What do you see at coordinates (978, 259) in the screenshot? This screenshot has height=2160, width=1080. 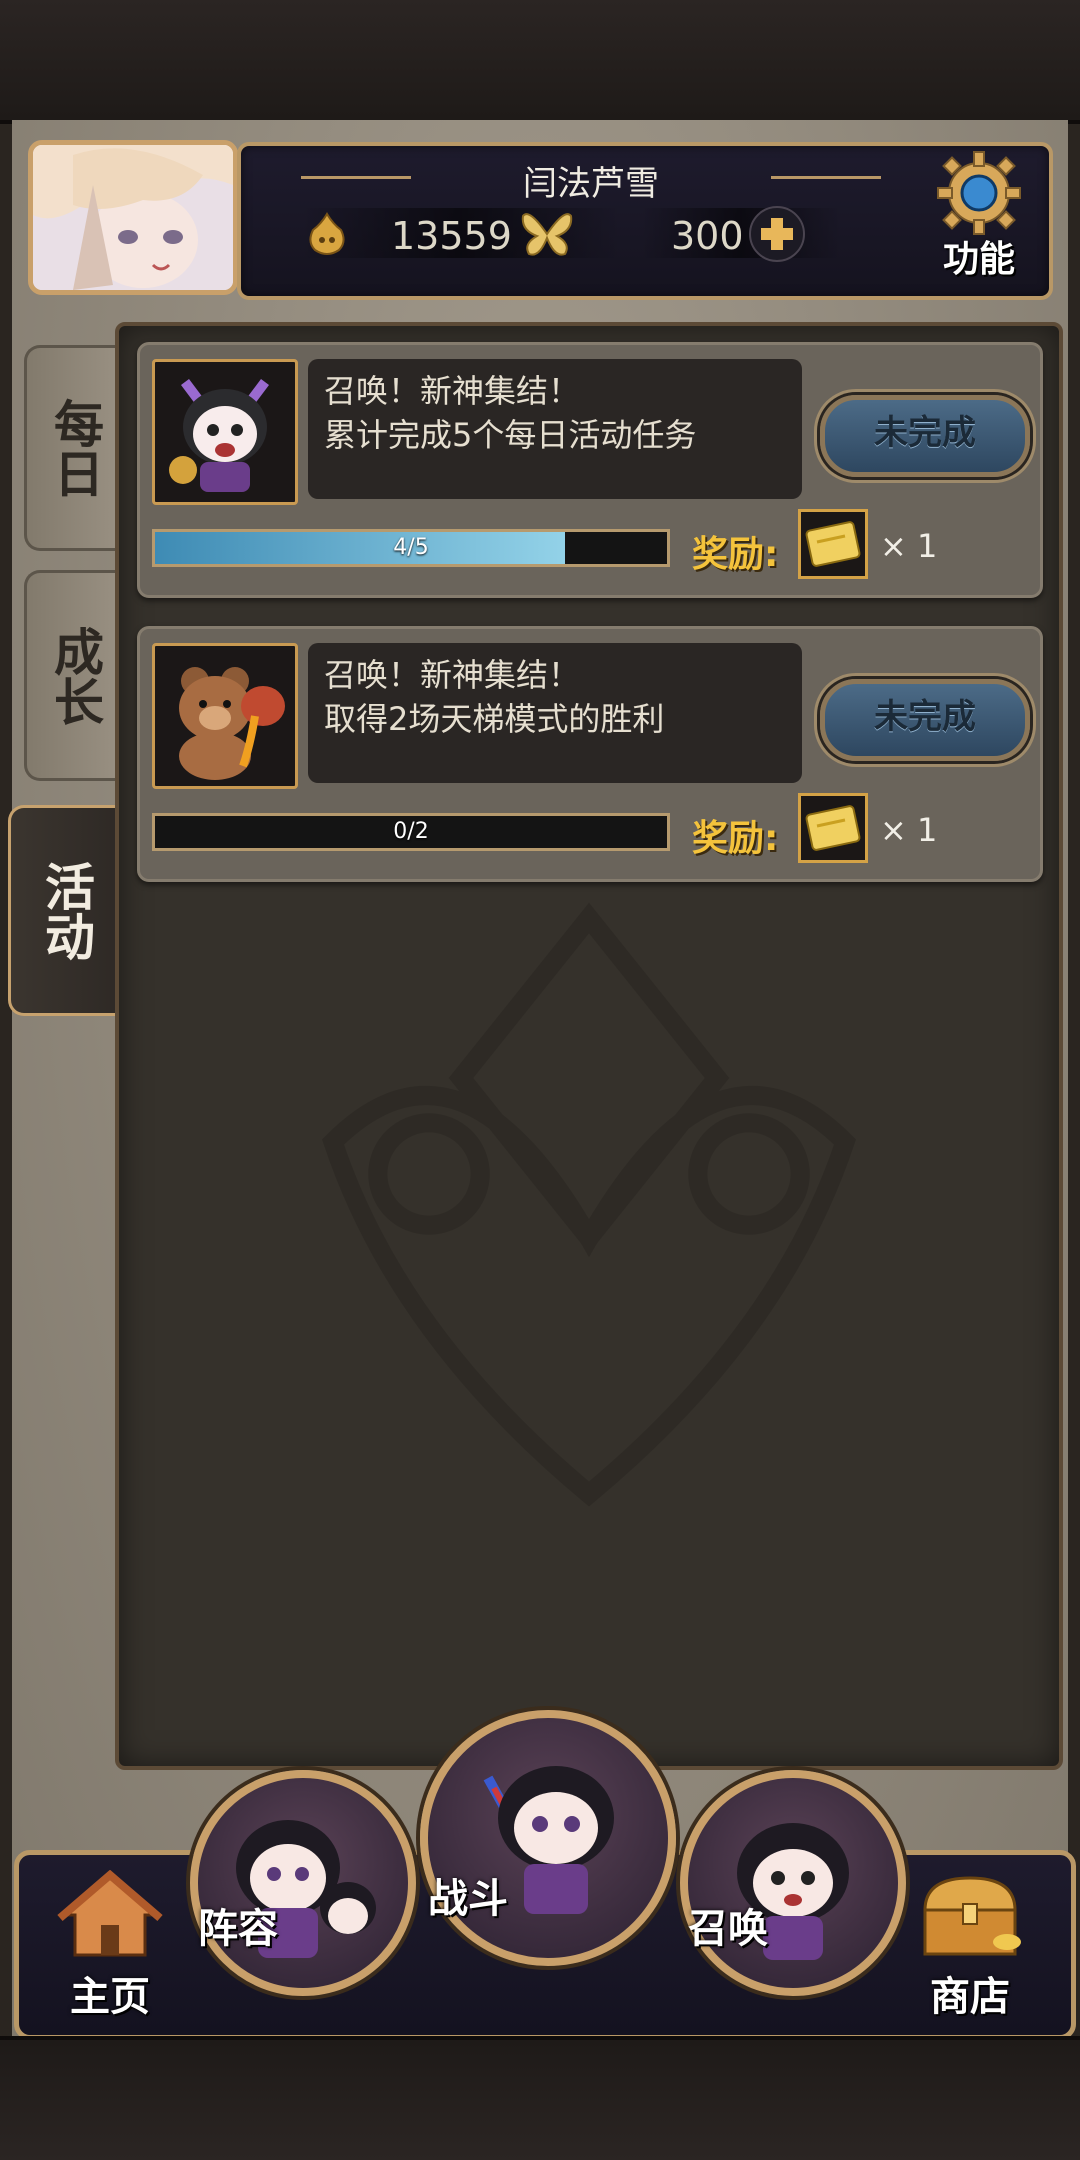 I see `function-label: 功能` at bounding box center [978, 259].